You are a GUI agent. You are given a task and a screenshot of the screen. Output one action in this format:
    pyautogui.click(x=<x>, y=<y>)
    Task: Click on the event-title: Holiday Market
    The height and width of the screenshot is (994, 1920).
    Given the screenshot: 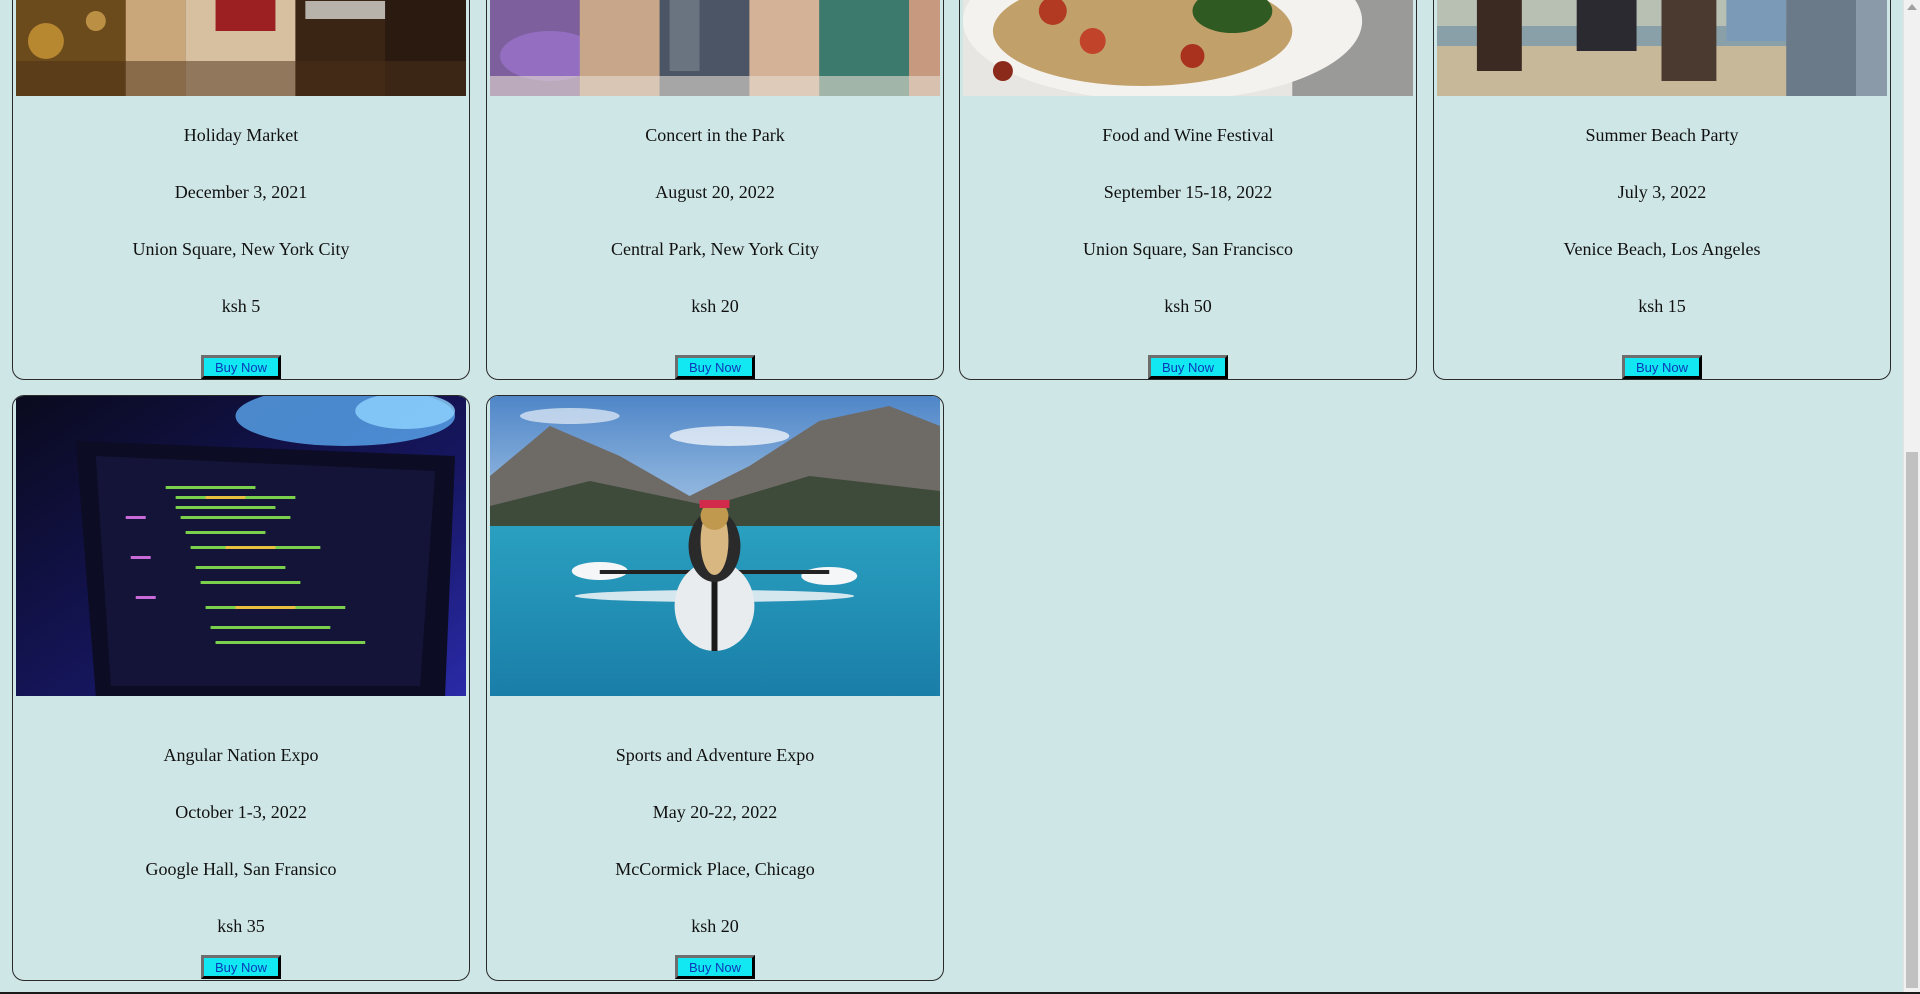 What is the action you would take?
    pyautogui.click(x=241, y=135)
    